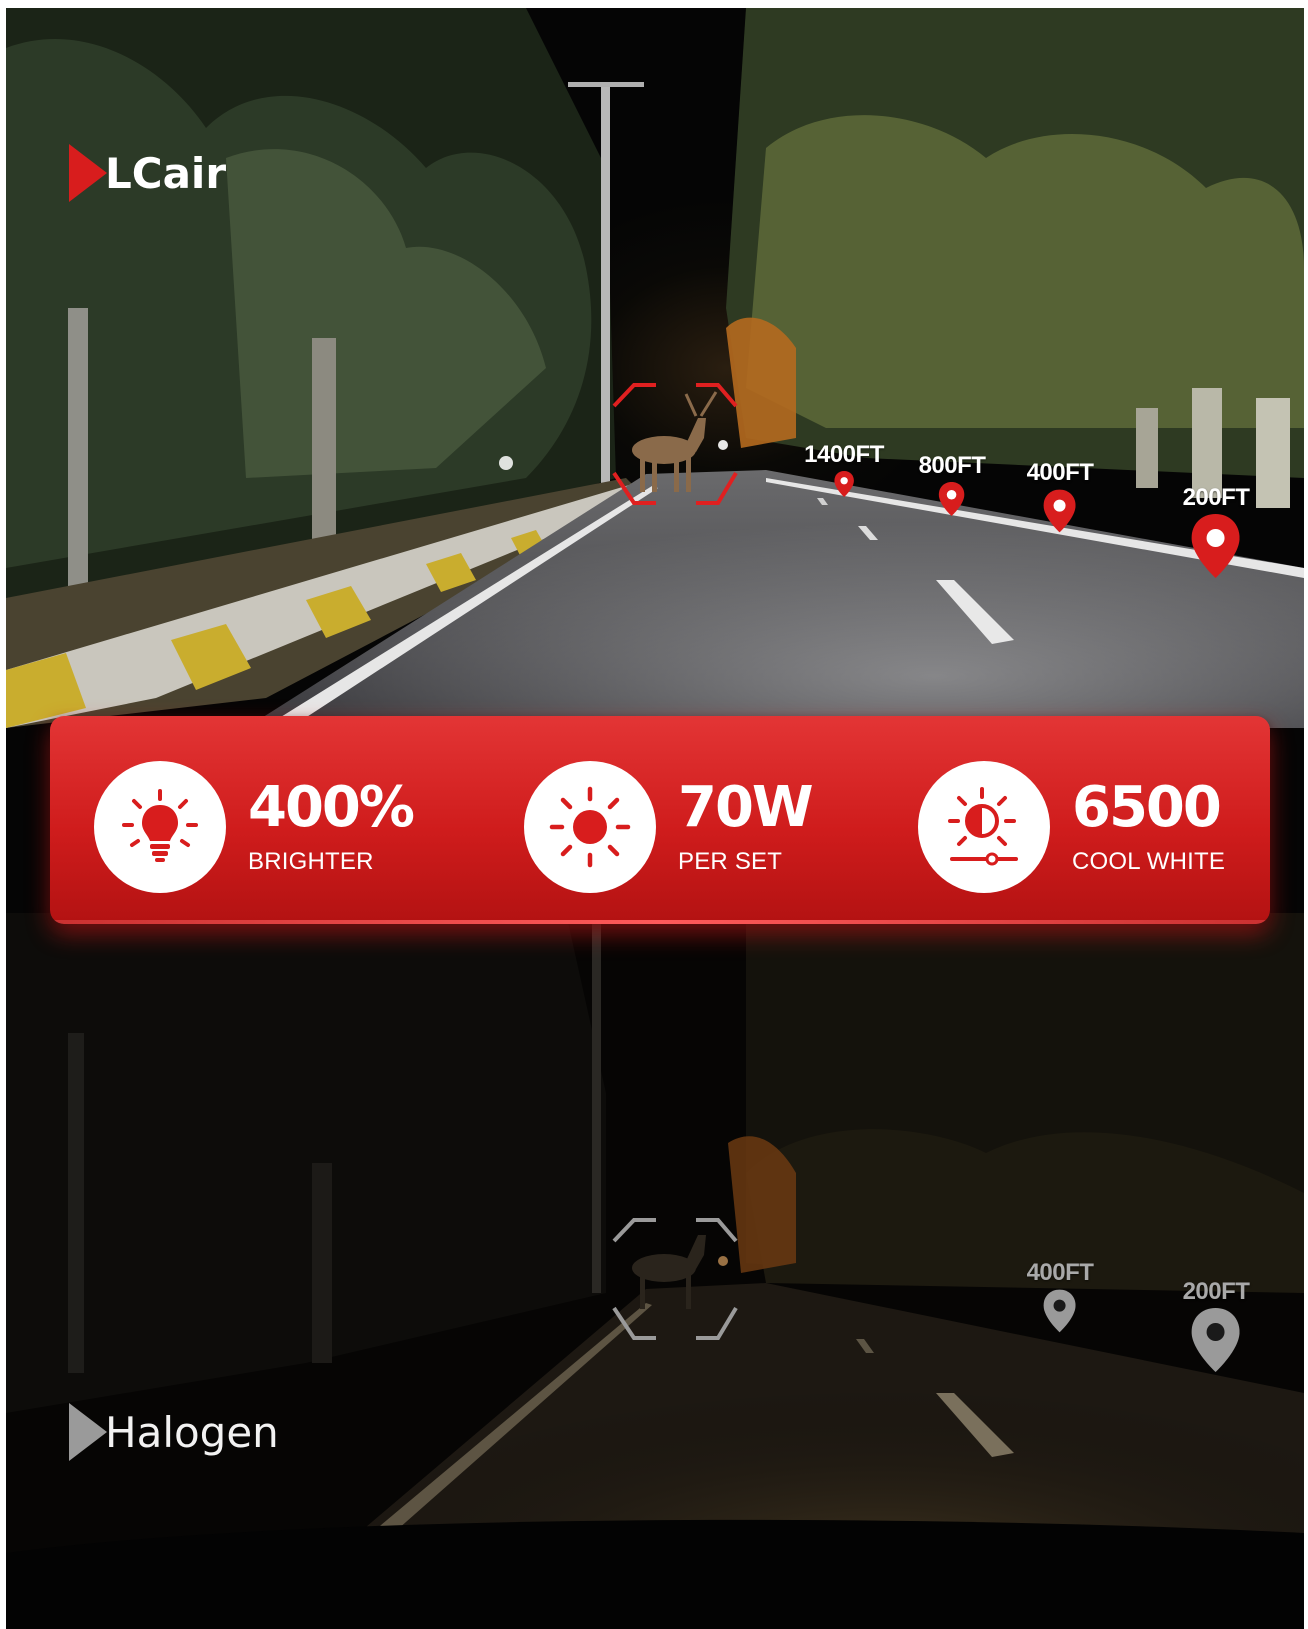 The height and width of the screenshot is (1629, 1308). I want to click on feature-color-temperature: 6500 COOL WHITE, so click(1071, 827).